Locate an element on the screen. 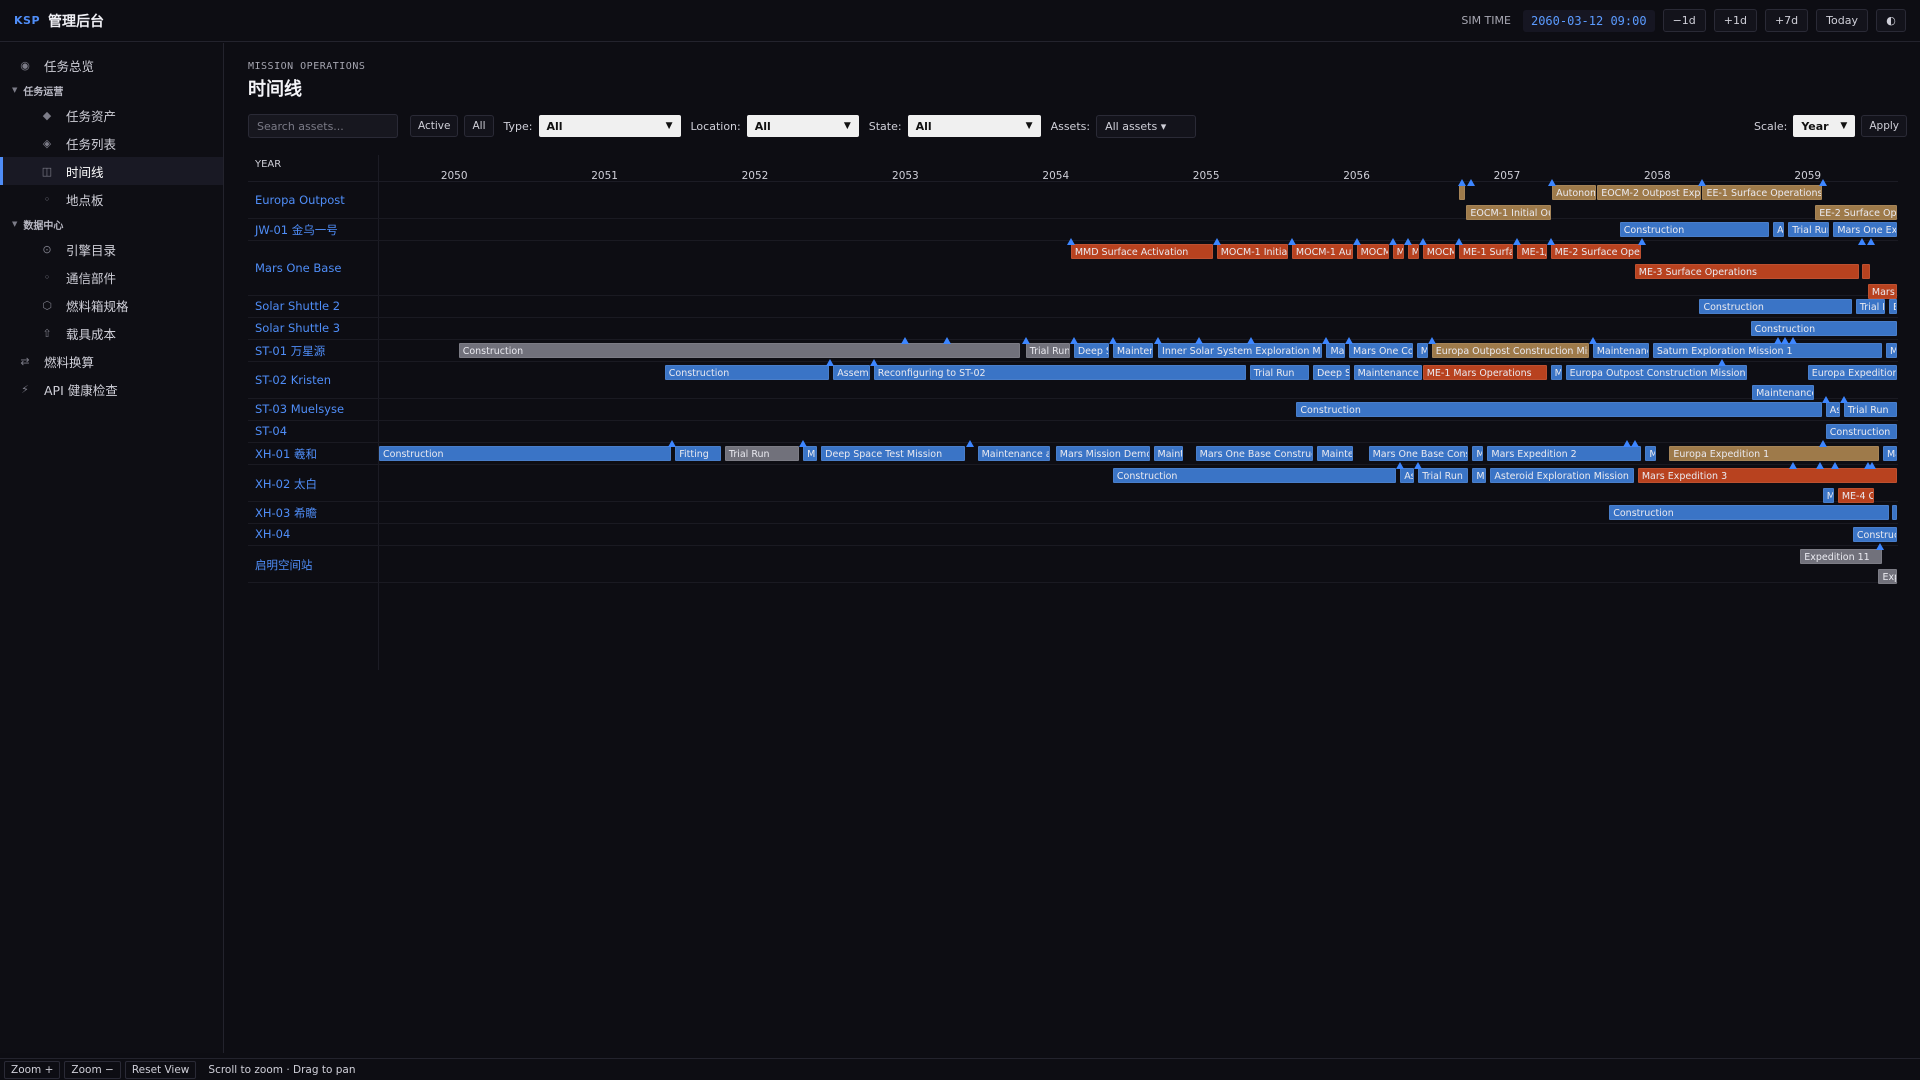 The image size is (1920, 1080). timeline-bar: MOCM is located at coordinates (1413, 251).